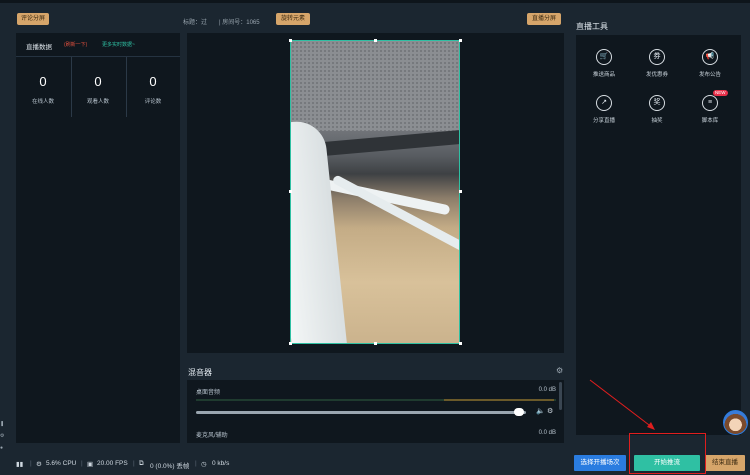 The image size is (750, 475). What do you see at coordinates (2, 424) in the screenshot?
I see `pause-icon: ❚` at bounding box center [2, 424].